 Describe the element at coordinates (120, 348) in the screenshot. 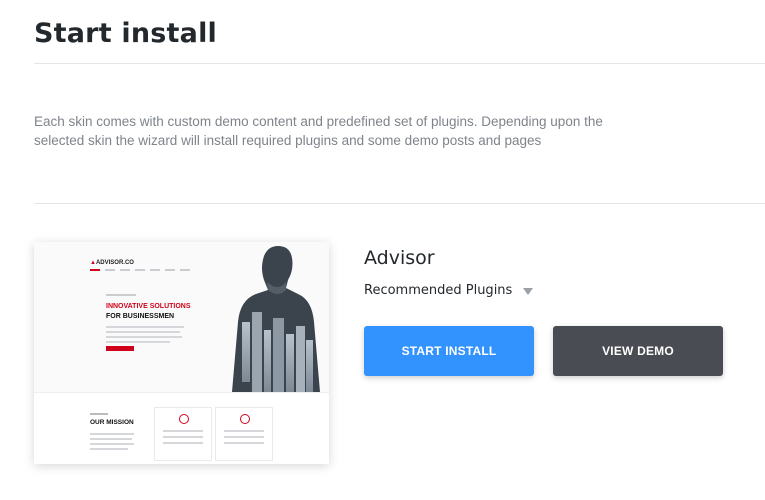

I see `preview-cta-button` at that location.